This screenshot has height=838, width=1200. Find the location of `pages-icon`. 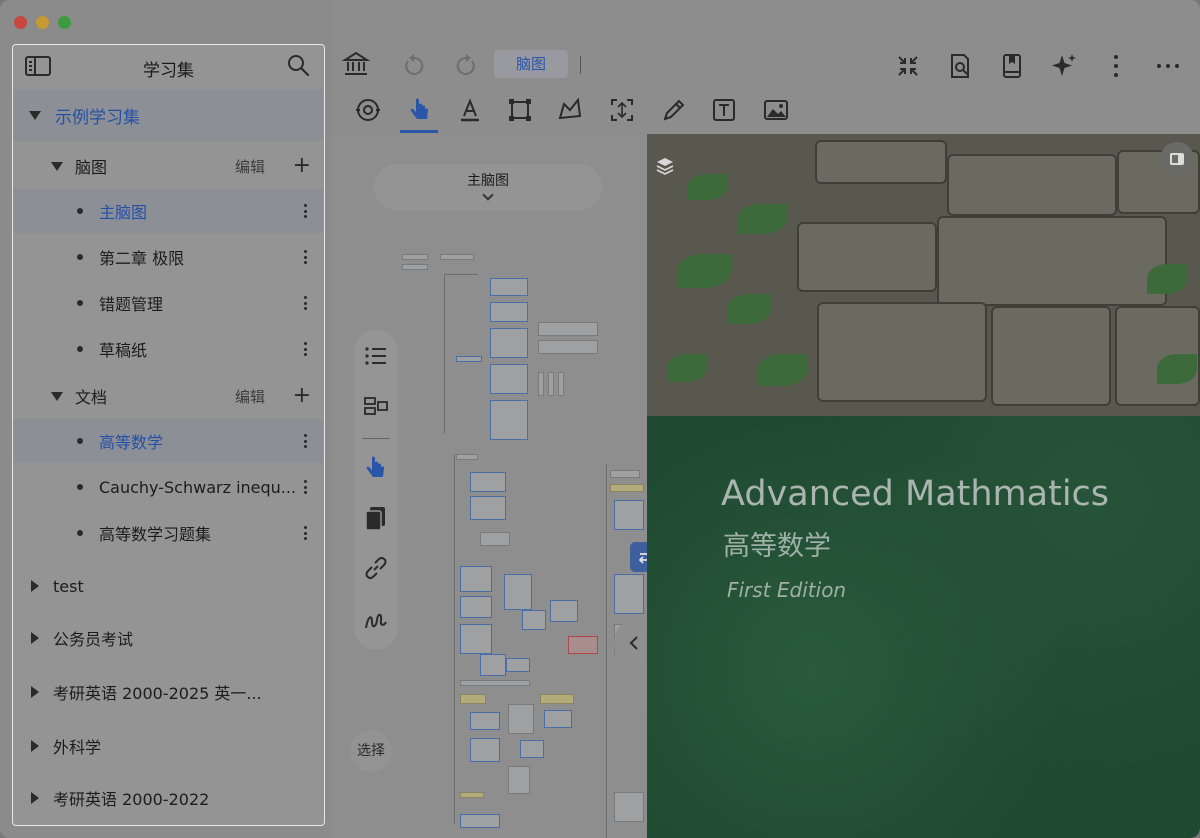

pages-icon is located at coordinates (376, 518).